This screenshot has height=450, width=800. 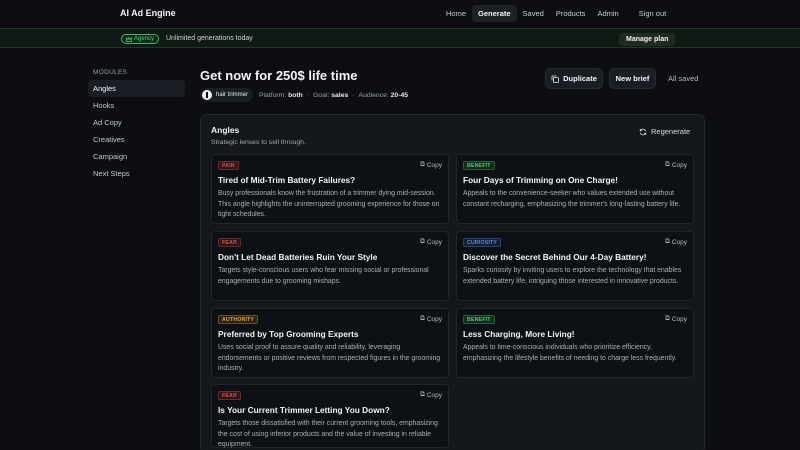 What do you see at coordinates (136, 156) in the screenshot?
I see `sidebar-item-campaign: Campaign` at bounding box center [136, 156].